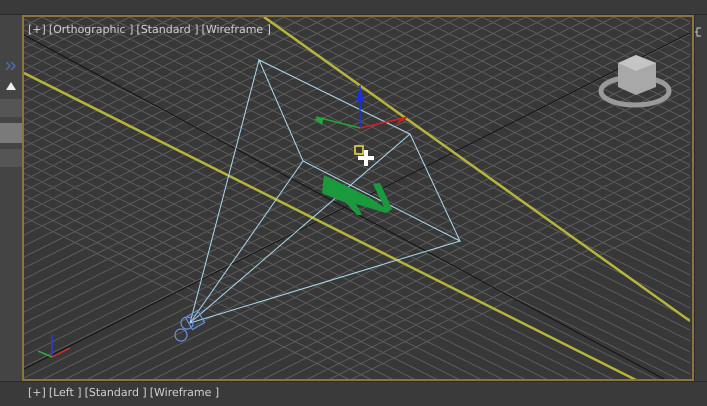 This screenshot has height=406, width=707. What do you see at coordinates (699, 32) in the screenshot?
I see `bracket-icon` at bounding box center [699, 32].